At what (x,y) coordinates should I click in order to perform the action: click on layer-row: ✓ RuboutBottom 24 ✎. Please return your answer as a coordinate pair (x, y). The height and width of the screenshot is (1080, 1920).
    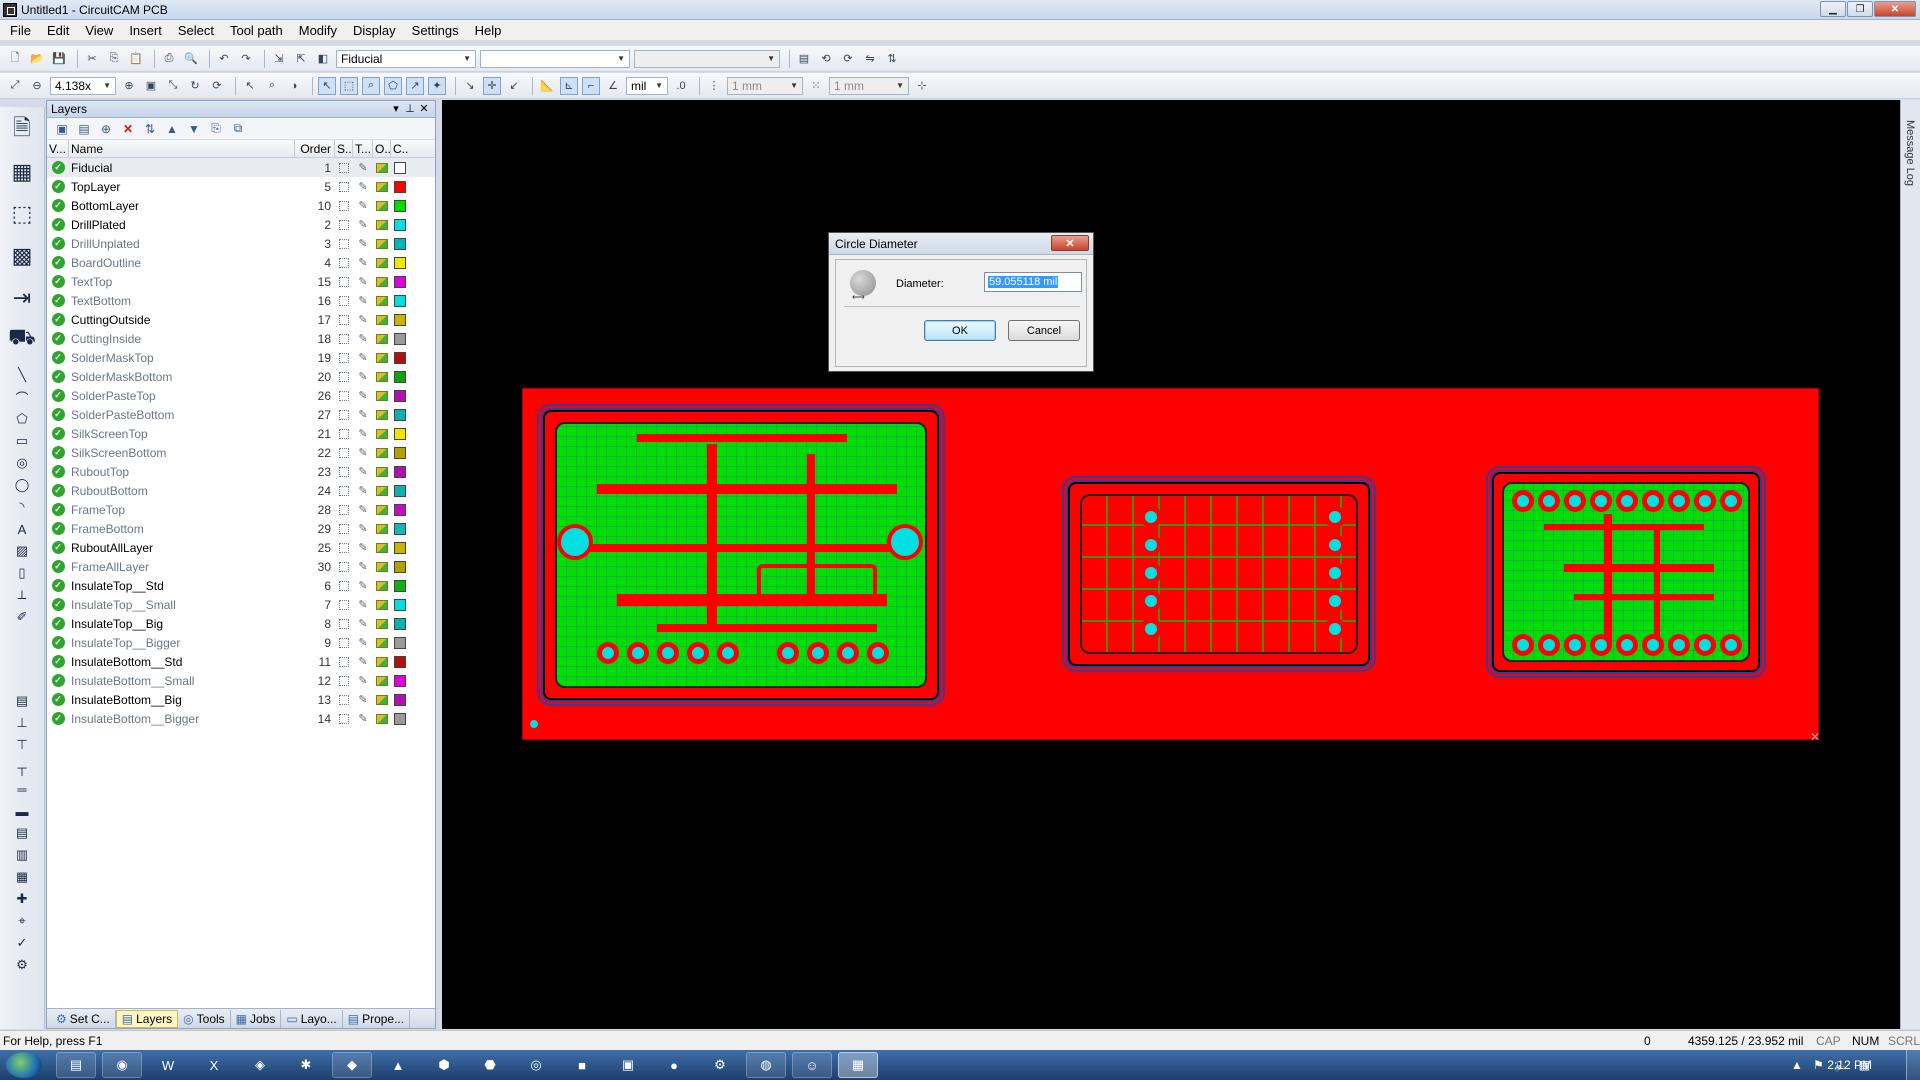
    Looking at the image, I should click on (241, 490).